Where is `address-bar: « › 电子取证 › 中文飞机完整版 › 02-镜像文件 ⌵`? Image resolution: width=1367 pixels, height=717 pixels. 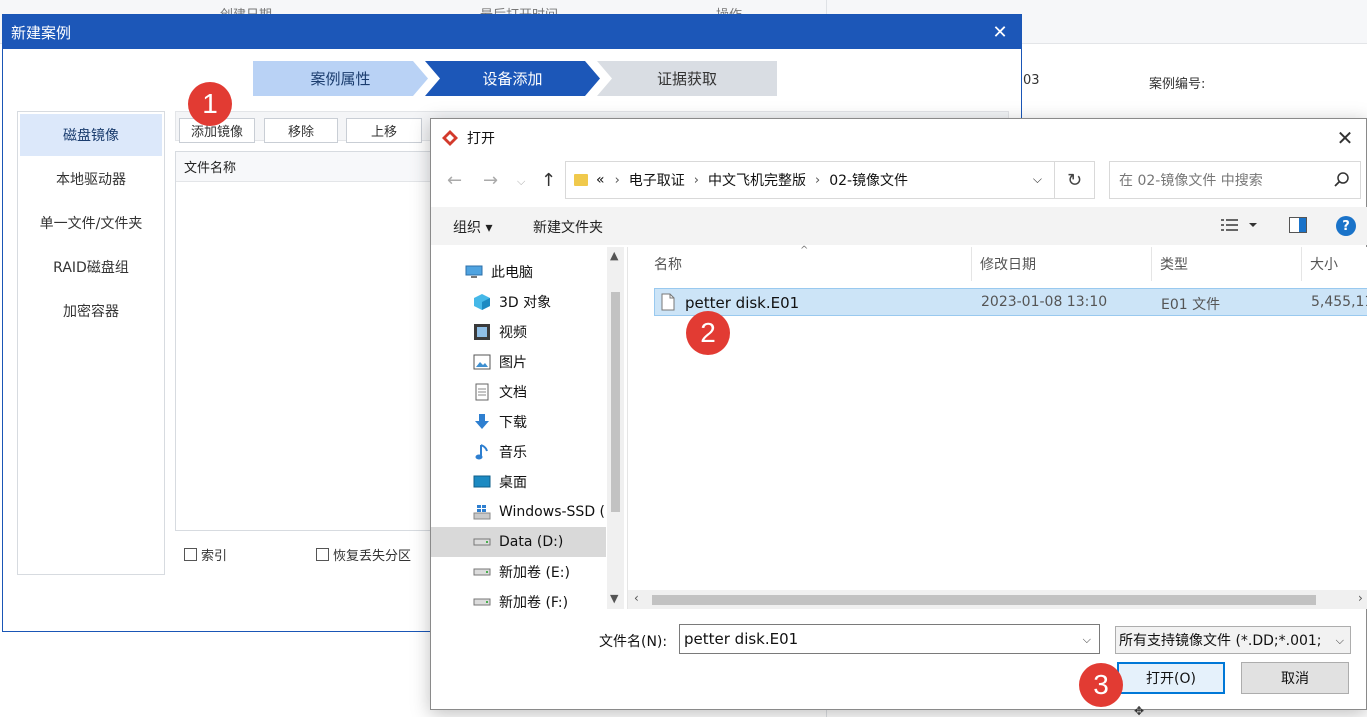 address-bar: « › 电子取证 › 中文飞机完整版 › 02-镜像文件 ⌵ is located at coordinates (810, 180).